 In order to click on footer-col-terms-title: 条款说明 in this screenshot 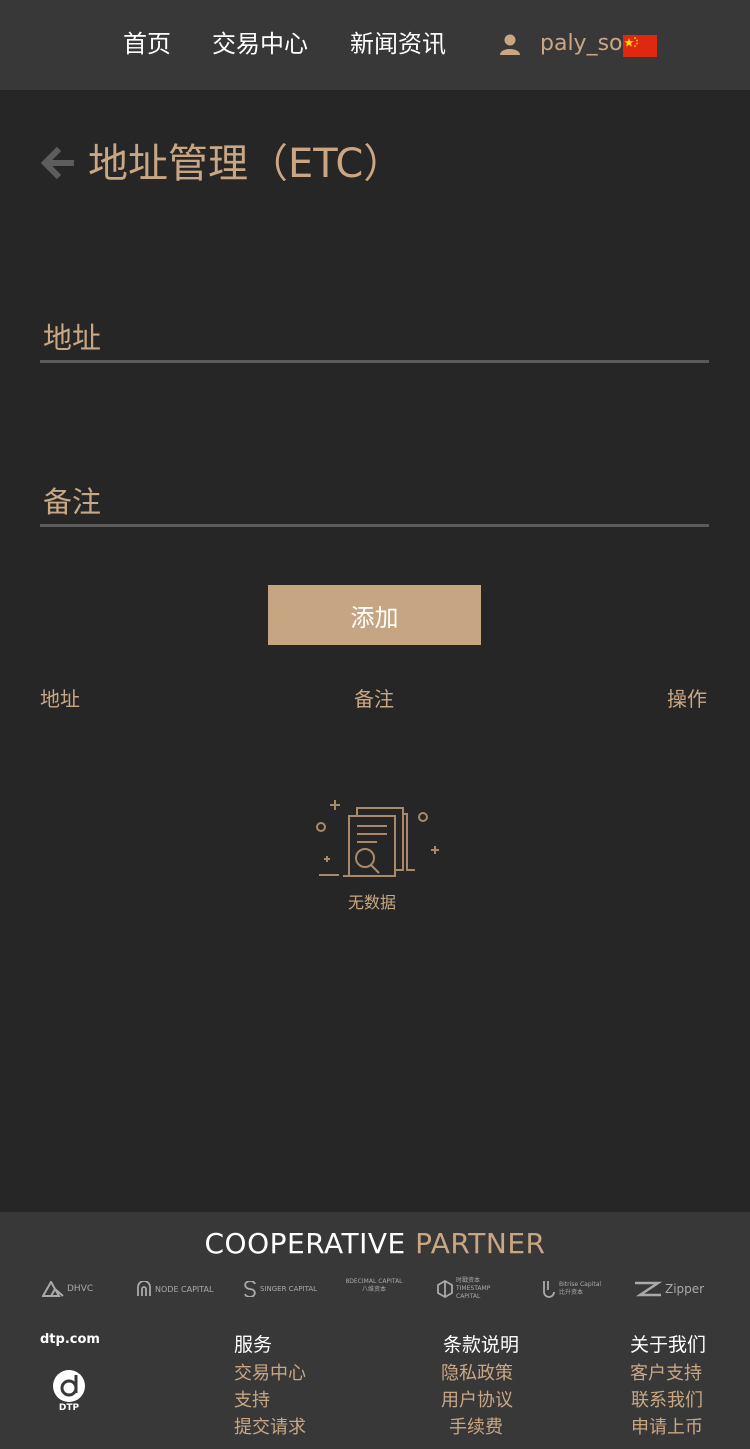, I will do `click(481, 1345)`.